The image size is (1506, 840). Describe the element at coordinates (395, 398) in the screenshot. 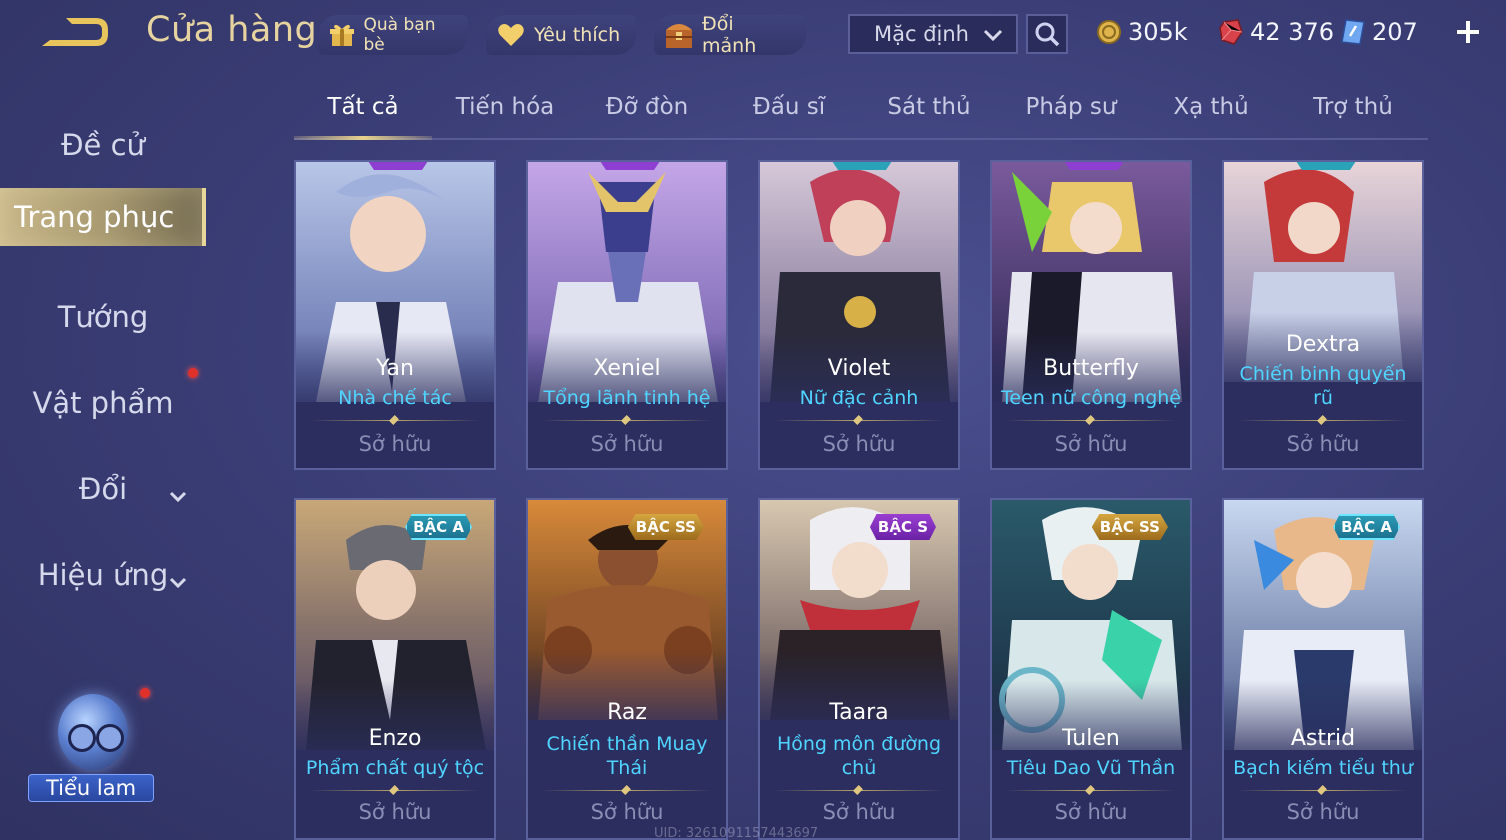

I see `skin-name: Nhà chế tác` at that location.